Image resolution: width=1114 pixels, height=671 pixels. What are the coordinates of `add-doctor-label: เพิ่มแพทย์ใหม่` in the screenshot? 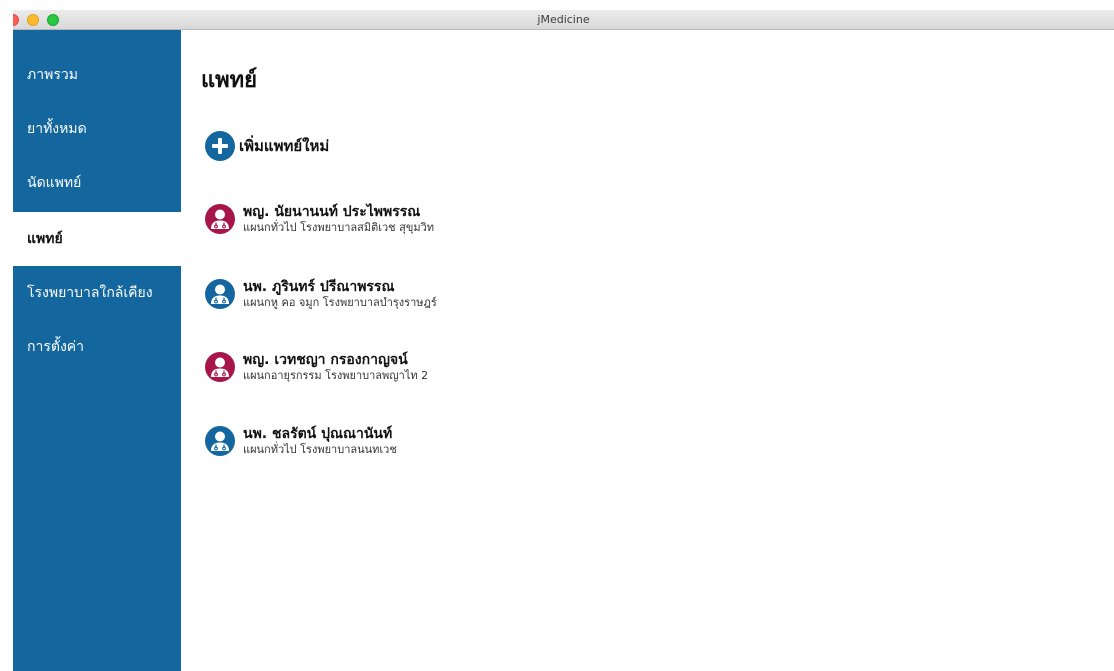 It's located at (284, 146).